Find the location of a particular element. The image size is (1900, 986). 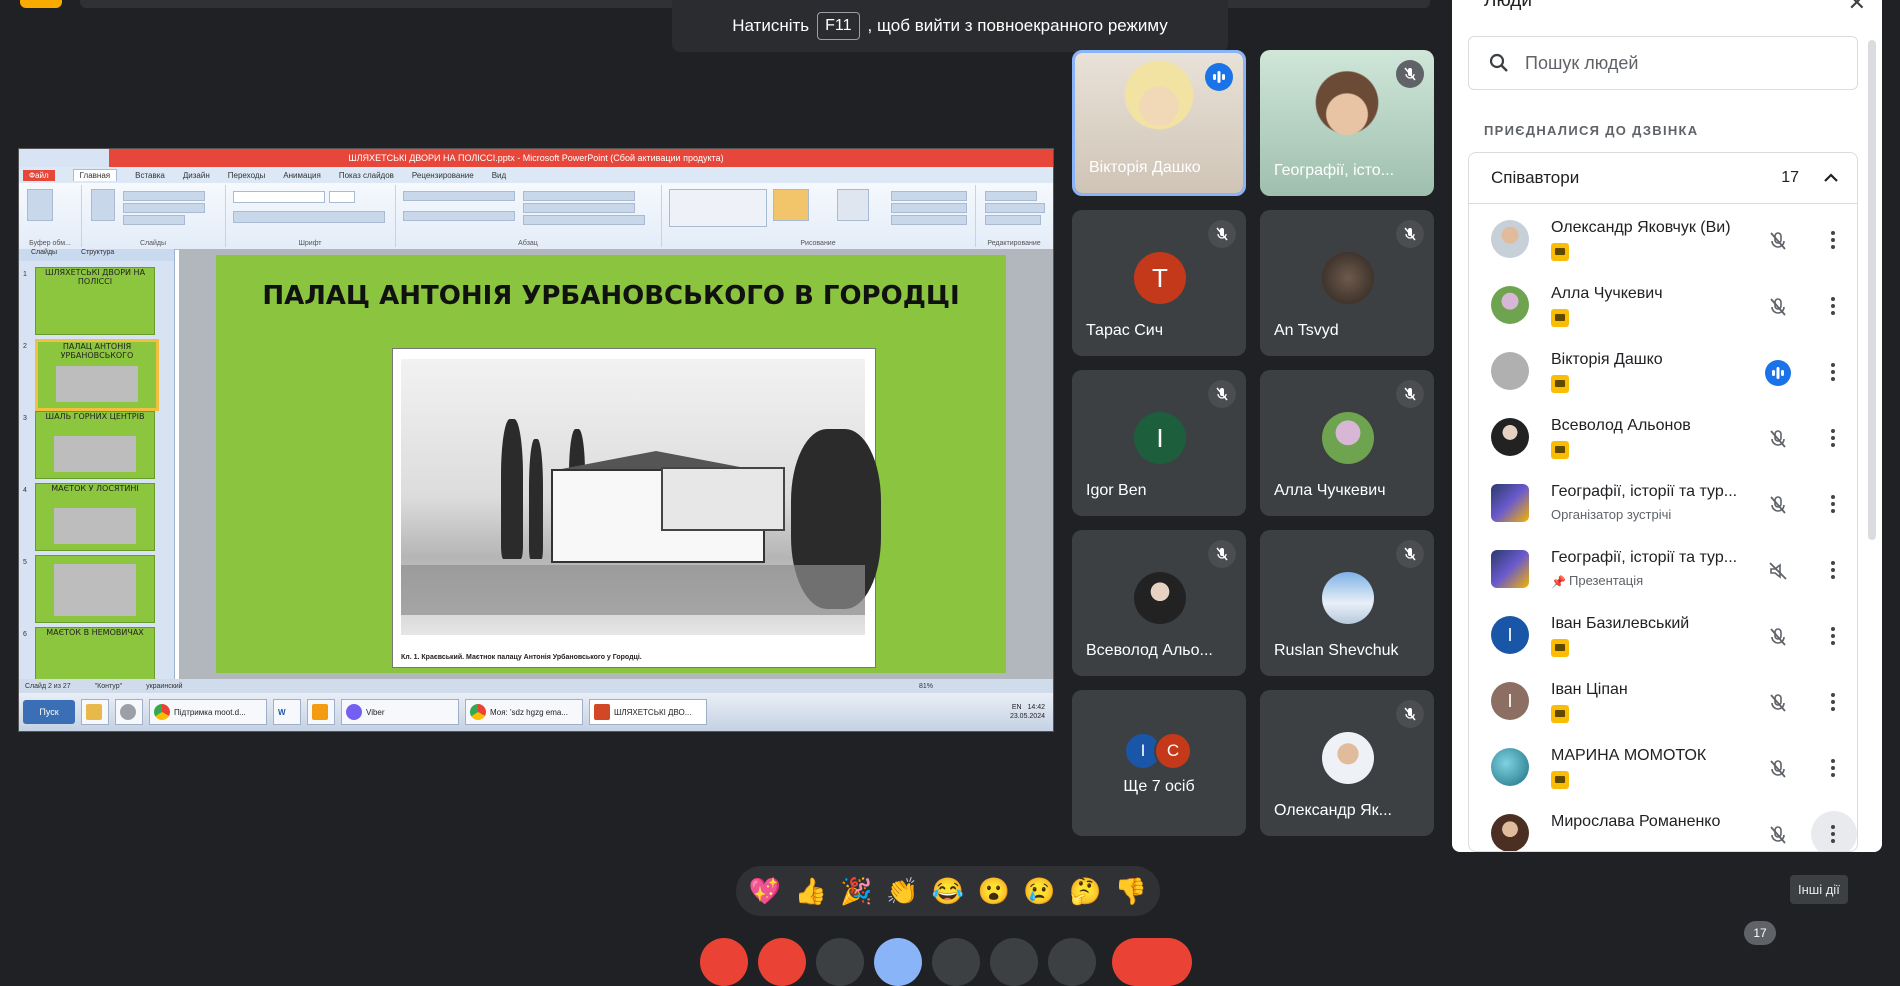

banner-text-before: Натисніть is located at coordinates (771, 25).